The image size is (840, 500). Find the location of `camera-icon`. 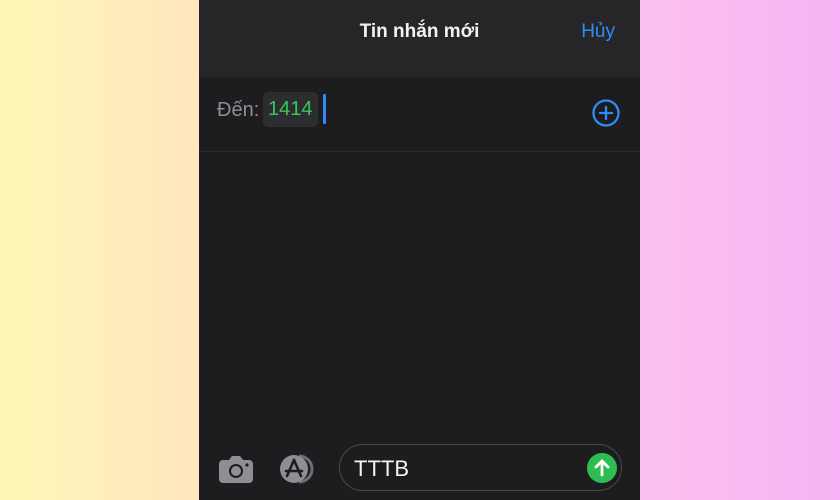

camera-icon is located at coordinates (236, 469).